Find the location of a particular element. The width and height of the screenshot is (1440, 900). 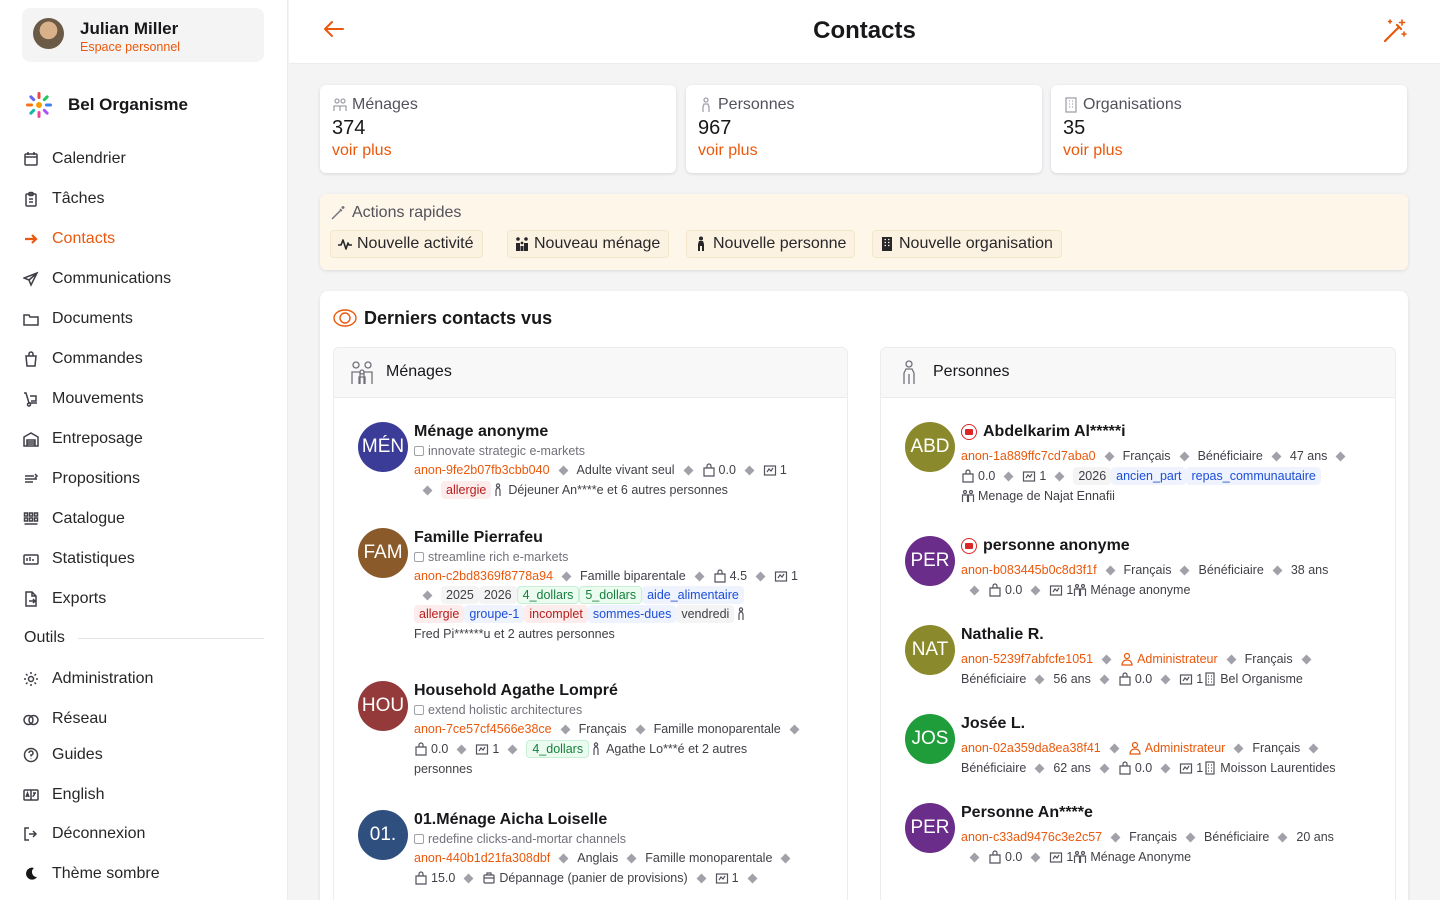

meta-value: Menage de Najat Ennafii is located at coordinates (1046, 496).